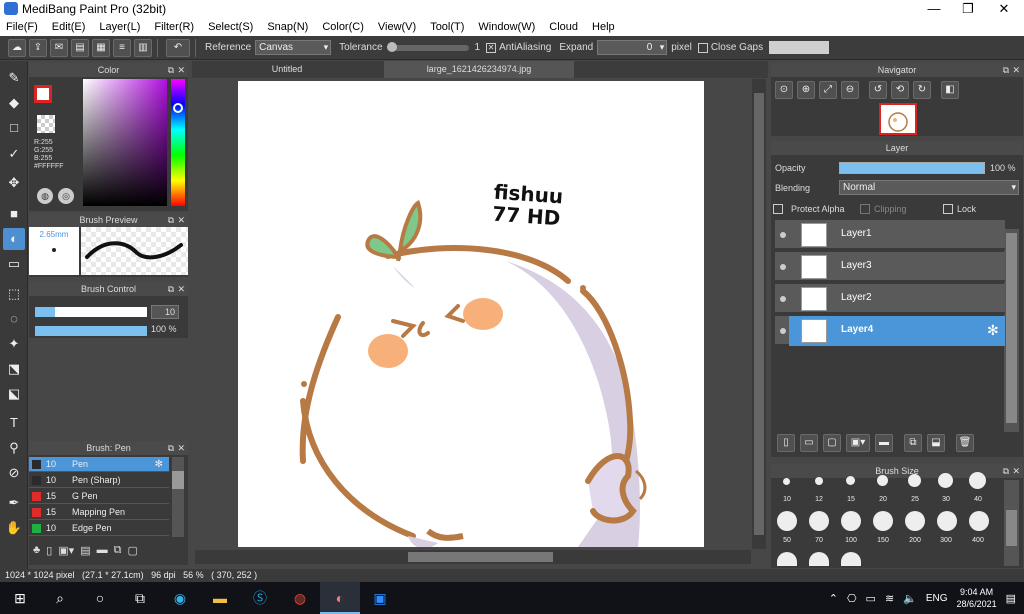  What do you see at coordinates (38, 47) in the screenshot?
I see `share-icon: ⇪` at bounding box center [38, 47].